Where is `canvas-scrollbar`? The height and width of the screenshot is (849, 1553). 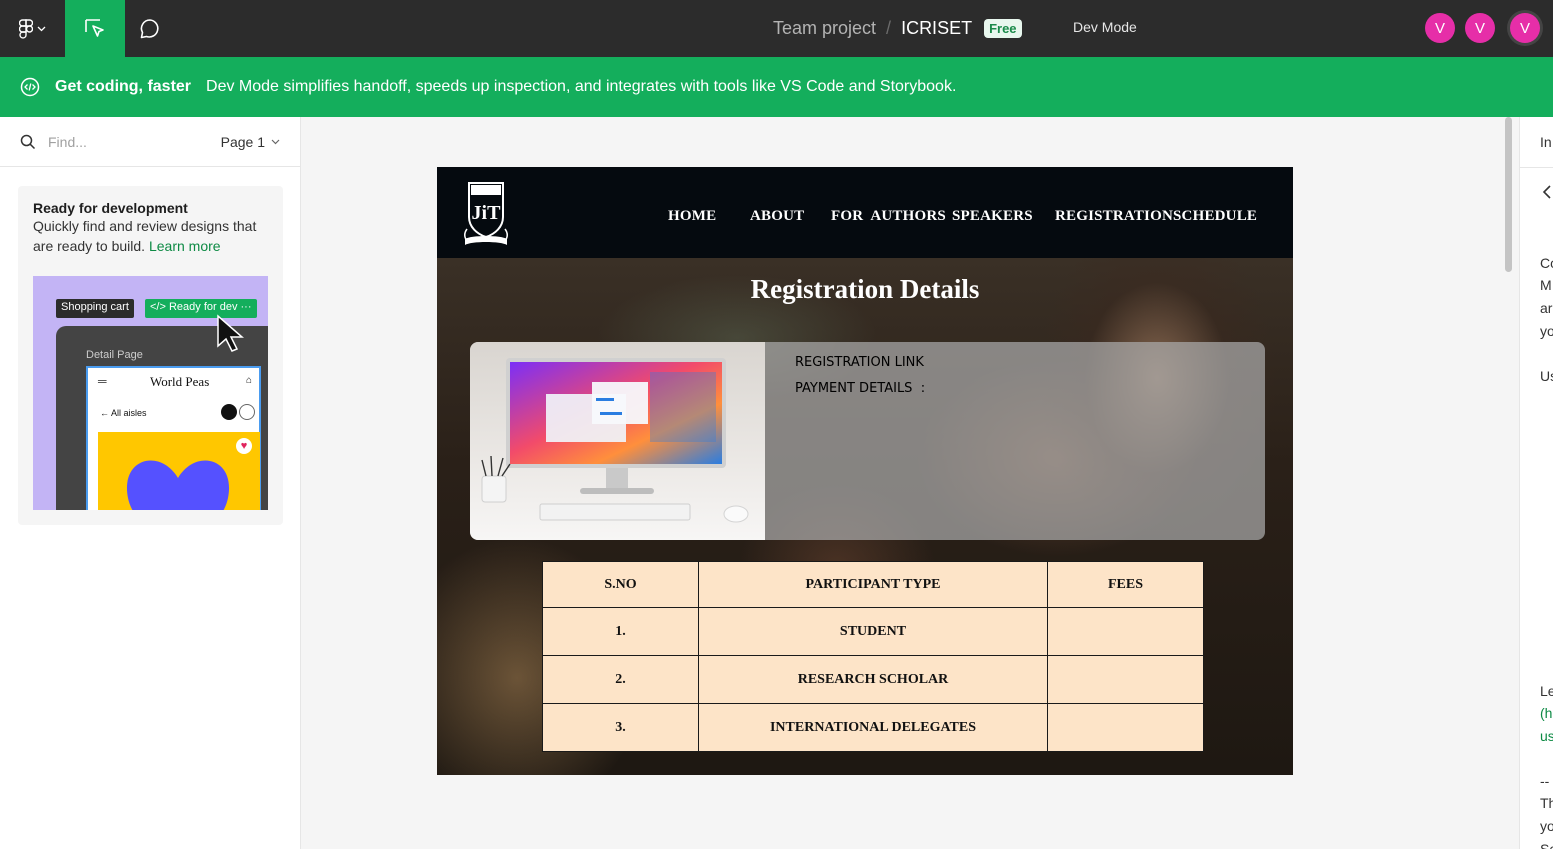 canvas-scrollbar is located at coordinates (1508, 194).